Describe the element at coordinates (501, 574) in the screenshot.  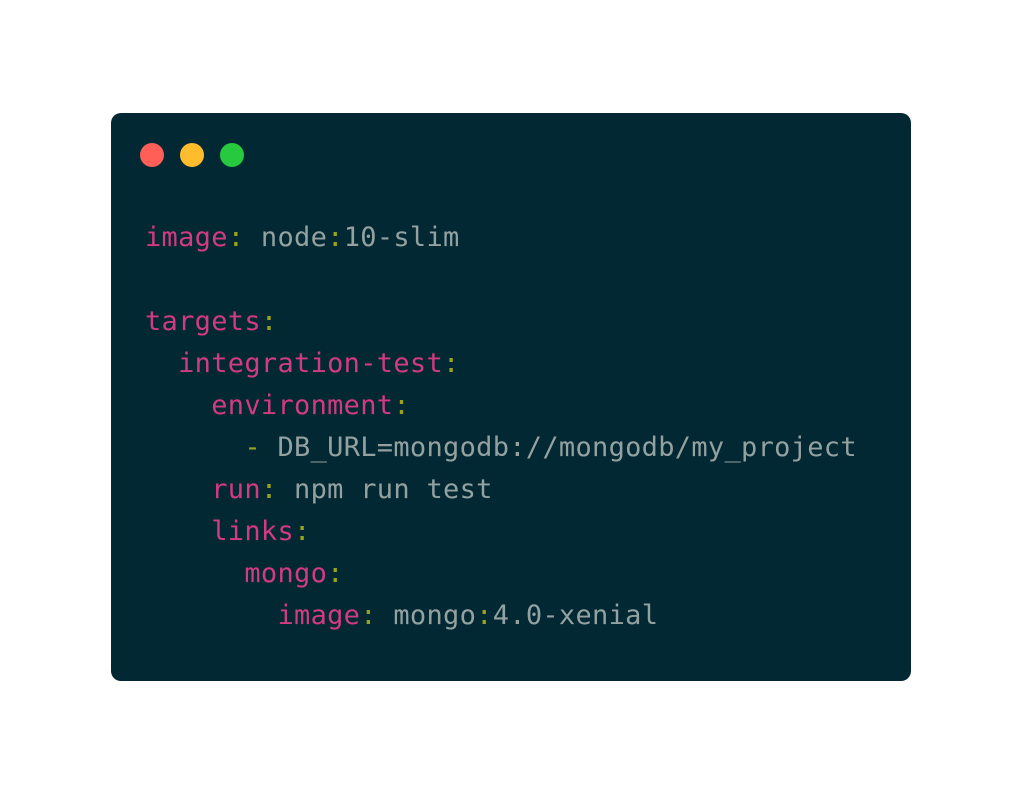
I see `code-line: mongo:` at that location.